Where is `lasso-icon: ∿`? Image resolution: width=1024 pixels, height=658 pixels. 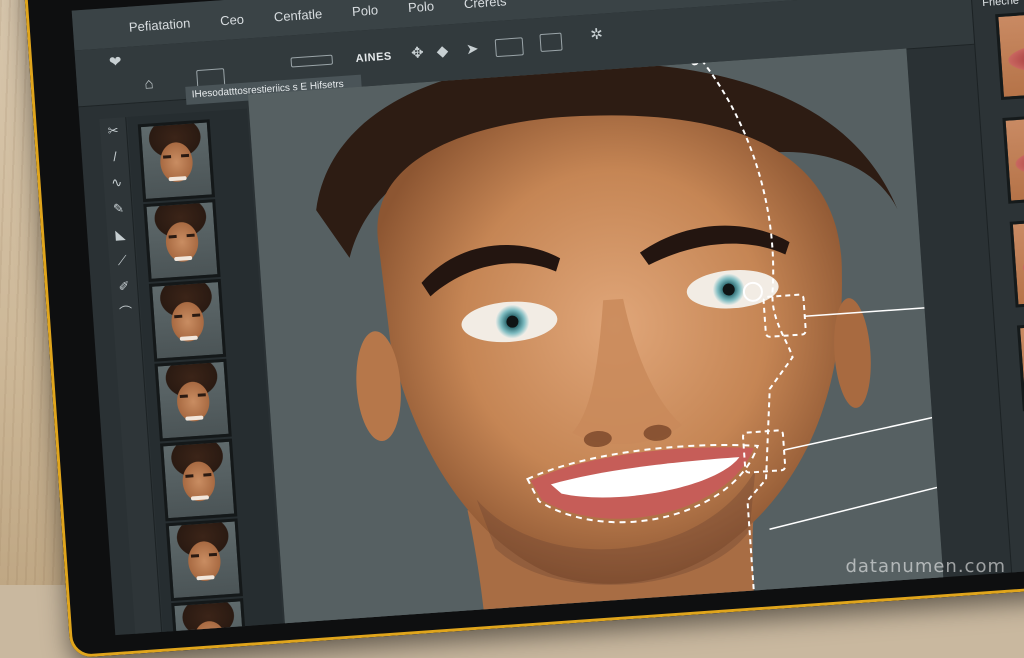
lasso-icon: ∿ is located at coordinates (117, 183).